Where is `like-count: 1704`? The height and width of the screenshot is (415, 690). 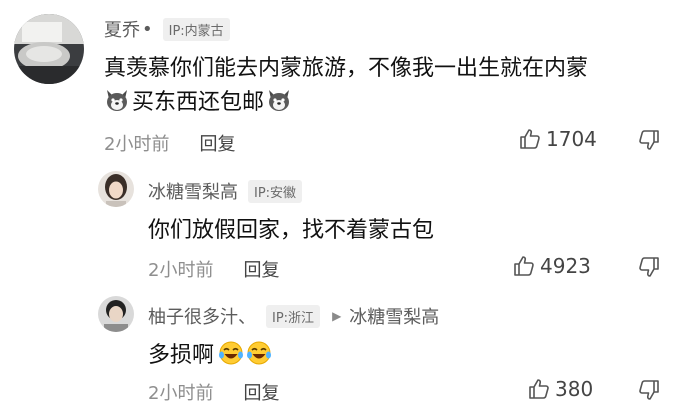
like-count: 1704 is located at coordinates (571, 139).